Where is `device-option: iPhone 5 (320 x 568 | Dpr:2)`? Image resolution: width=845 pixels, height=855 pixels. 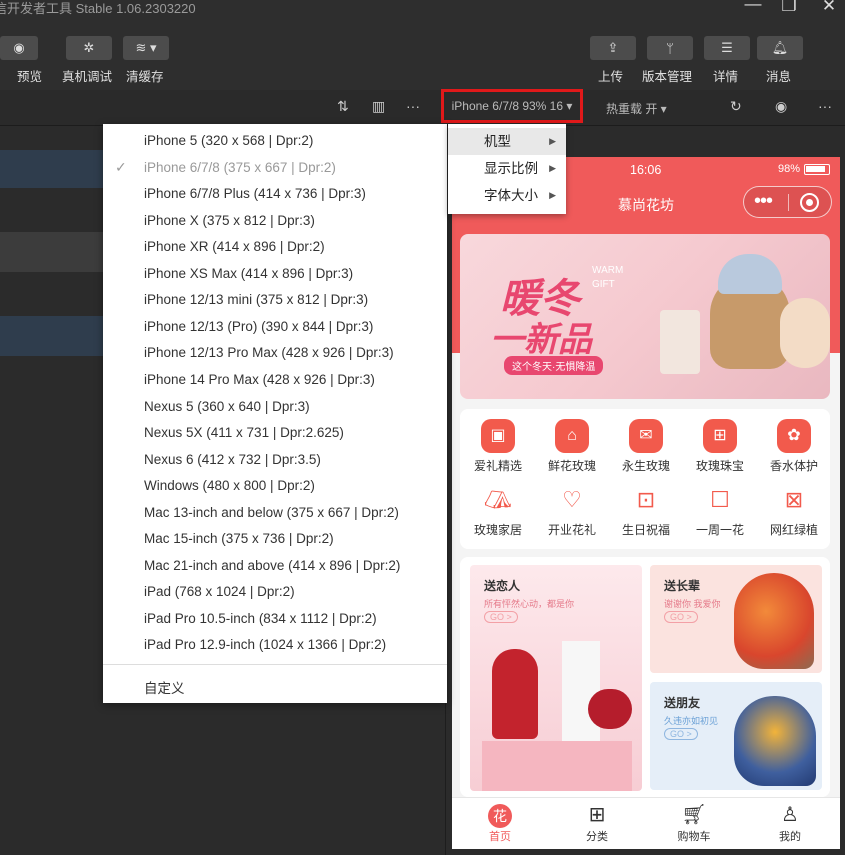
device-option: iPhone 5 (320 x 568 | Dpr:2) is located at coordinates (228, 140).